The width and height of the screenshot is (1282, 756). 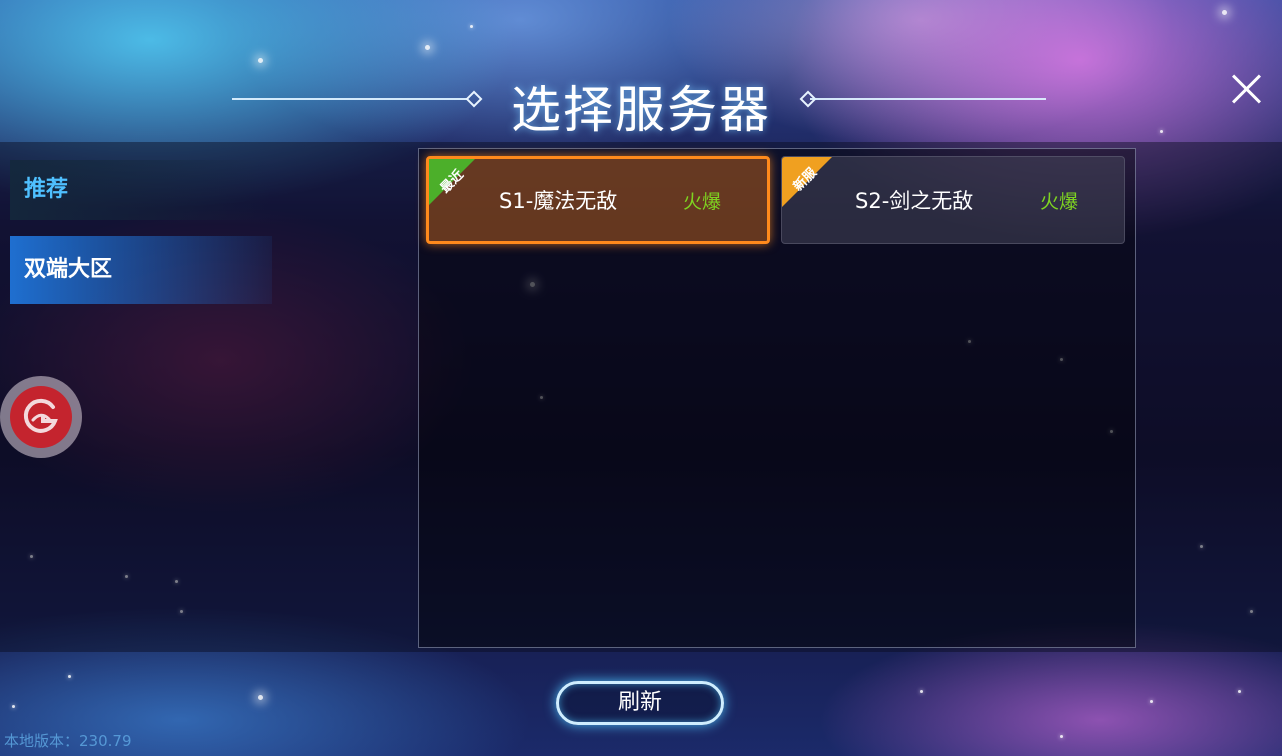 I want to click on sidebar-item-recommend: 推荐, so click(x=141, y=190).